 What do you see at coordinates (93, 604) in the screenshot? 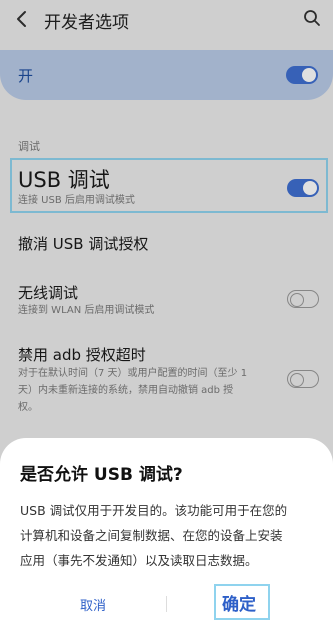
I see `cancel-button: 取消` at bounding box center [93, 604].